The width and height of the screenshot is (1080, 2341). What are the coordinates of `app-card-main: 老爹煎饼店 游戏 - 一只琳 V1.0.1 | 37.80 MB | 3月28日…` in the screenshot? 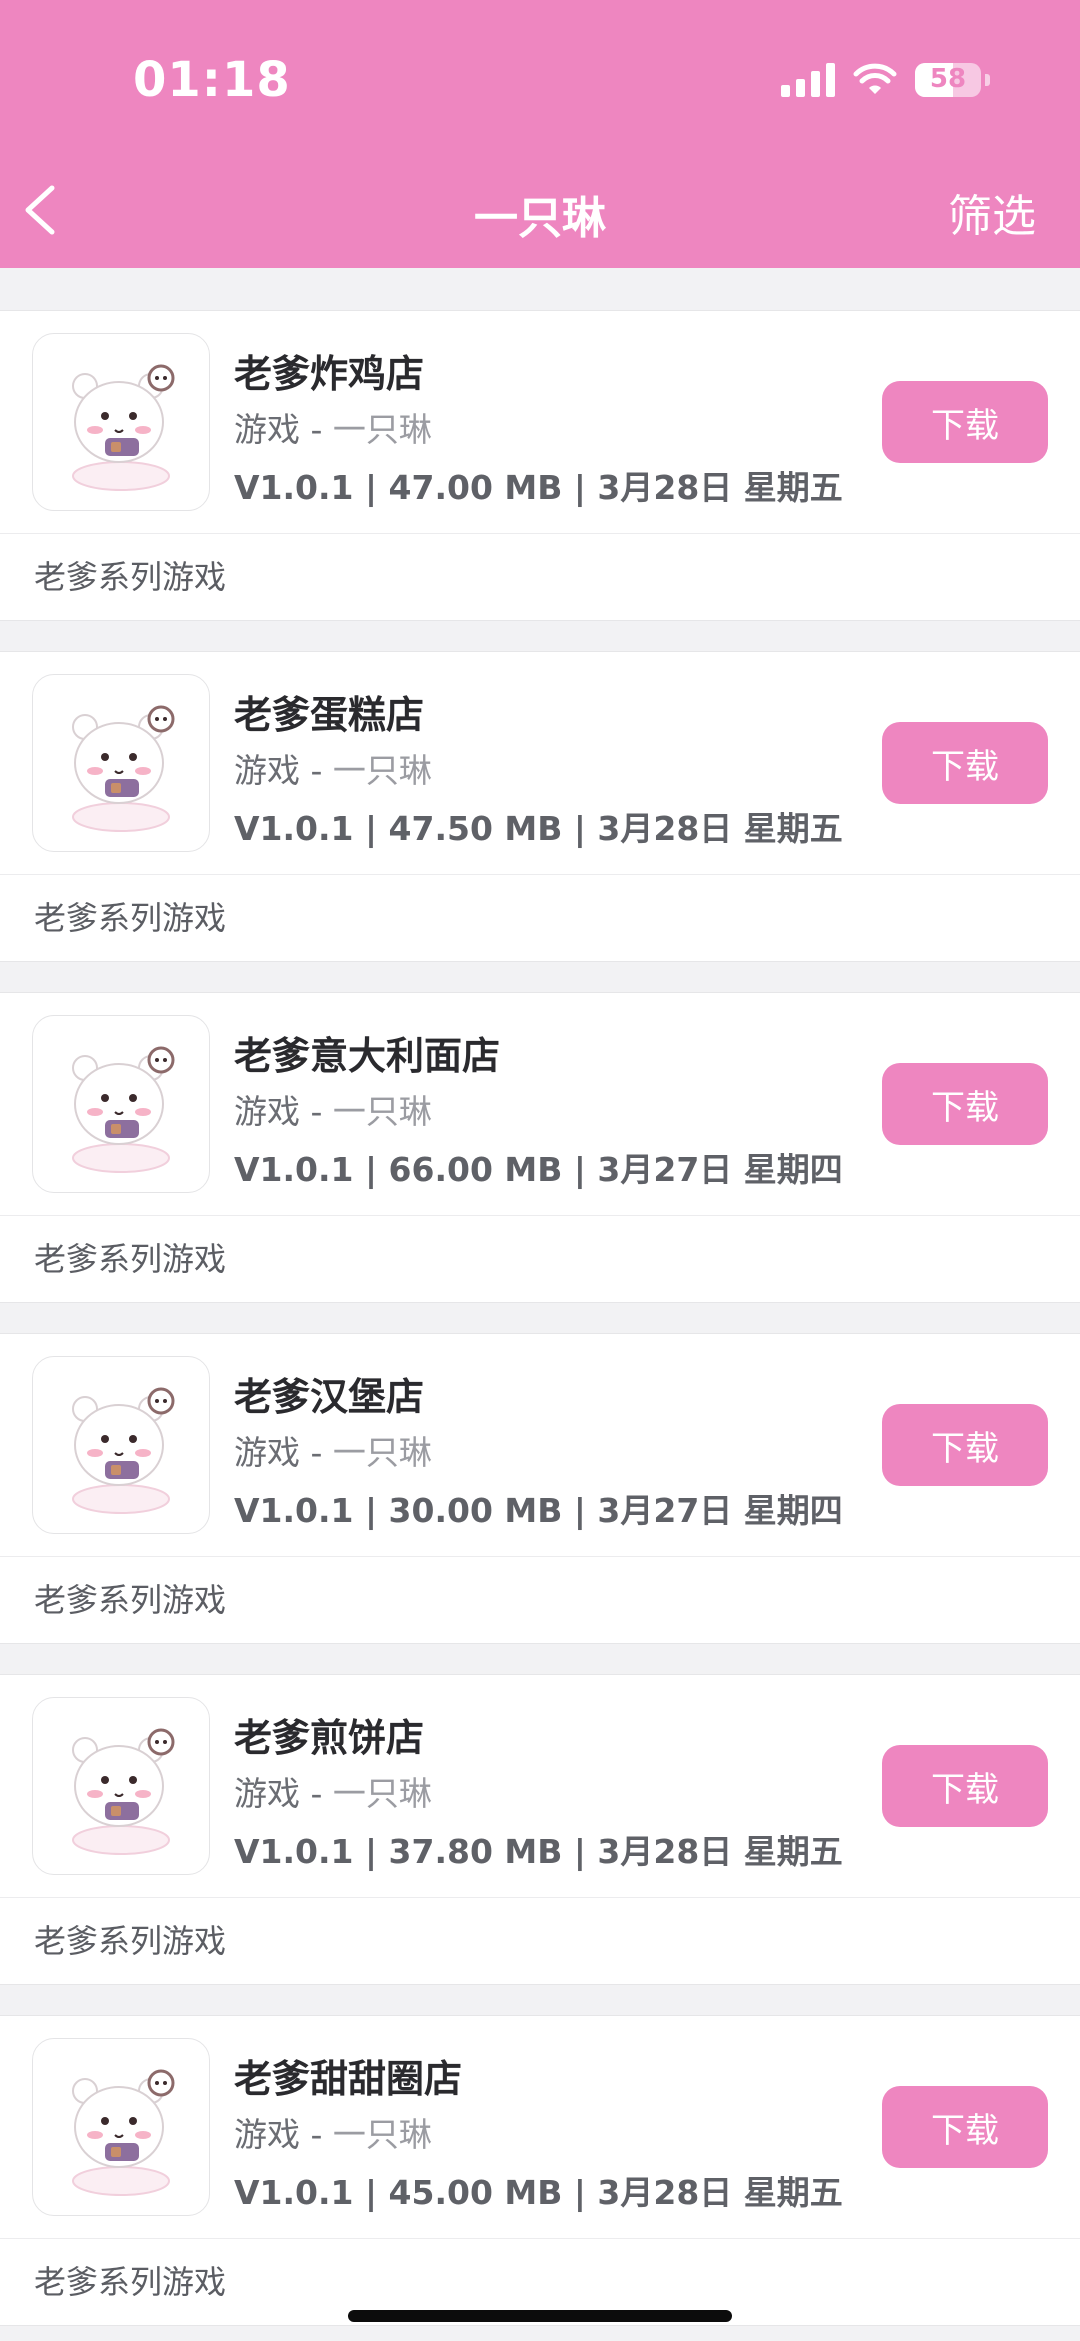 It's located at (540, 1786).